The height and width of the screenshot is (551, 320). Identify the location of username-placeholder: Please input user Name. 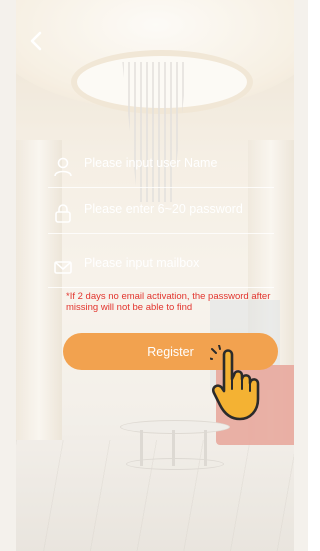
(151, 163).